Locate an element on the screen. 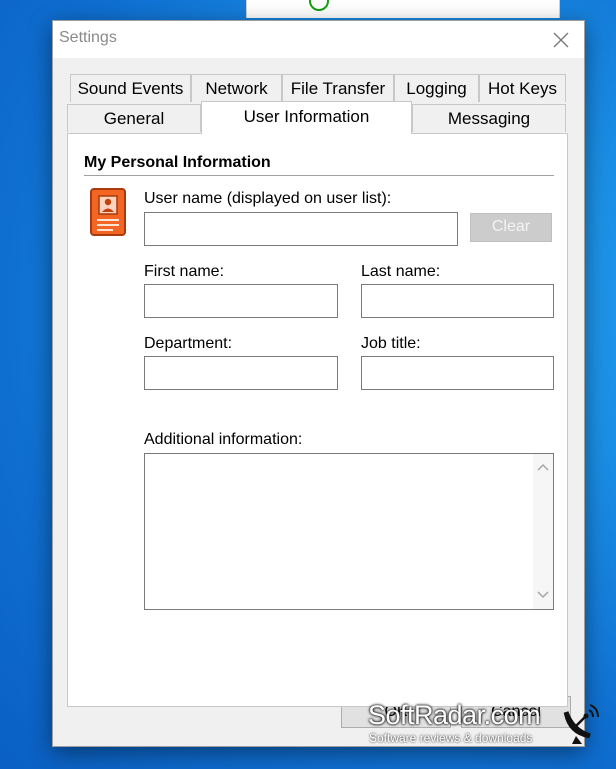 The height and width of the screenshot is (769, 616). scroll-down-icon is located at coordinates (543, 595).